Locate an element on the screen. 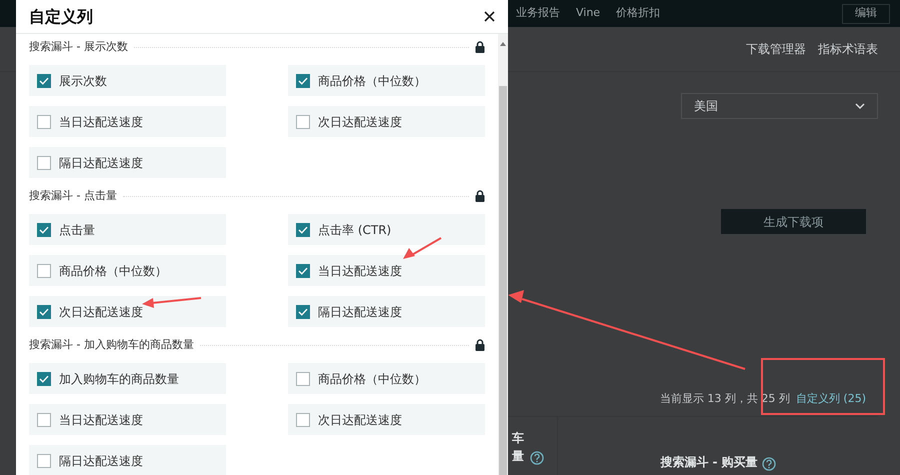 The image size is (900, 475). option-label: 点击量 is located at coordinates (77, 230).